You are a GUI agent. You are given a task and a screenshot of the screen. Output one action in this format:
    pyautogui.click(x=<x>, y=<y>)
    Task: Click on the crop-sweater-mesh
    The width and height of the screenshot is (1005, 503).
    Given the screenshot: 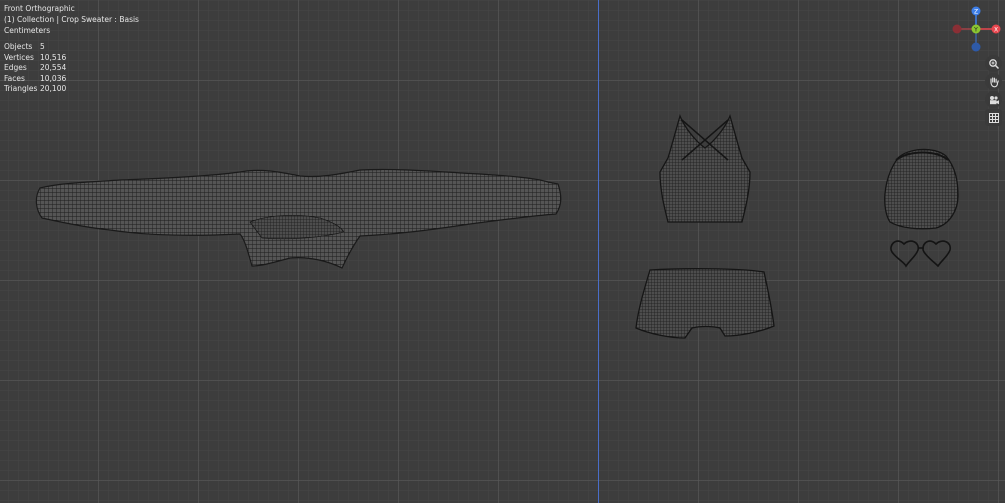 What is the action you would take?
    pyautogui.click(x=298, y=218)
    